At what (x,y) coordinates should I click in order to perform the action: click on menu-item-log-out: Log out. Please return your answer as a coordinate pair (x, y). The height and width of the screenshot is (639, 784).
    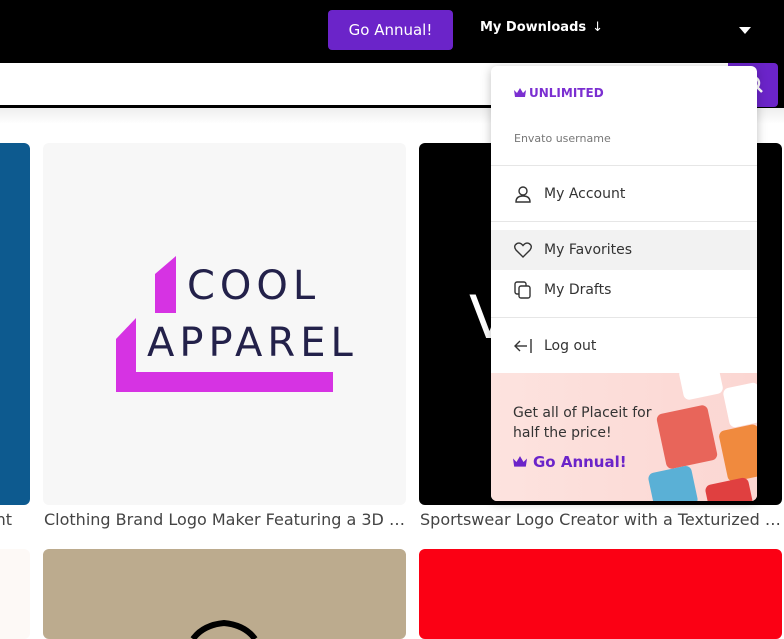
    Looking at the image, I should click on (624, 346).